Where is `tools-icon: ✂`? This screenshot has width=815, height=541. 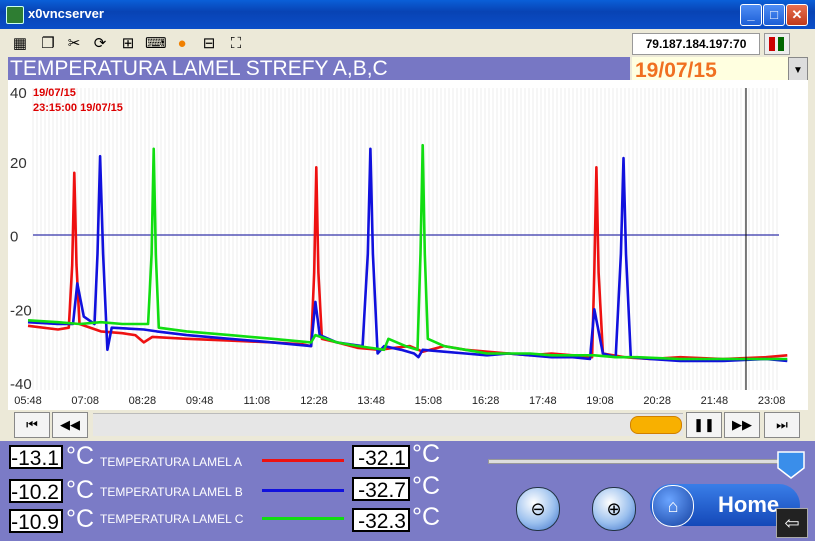
tools-icon: ✂ is located at coordinates (74, 44).